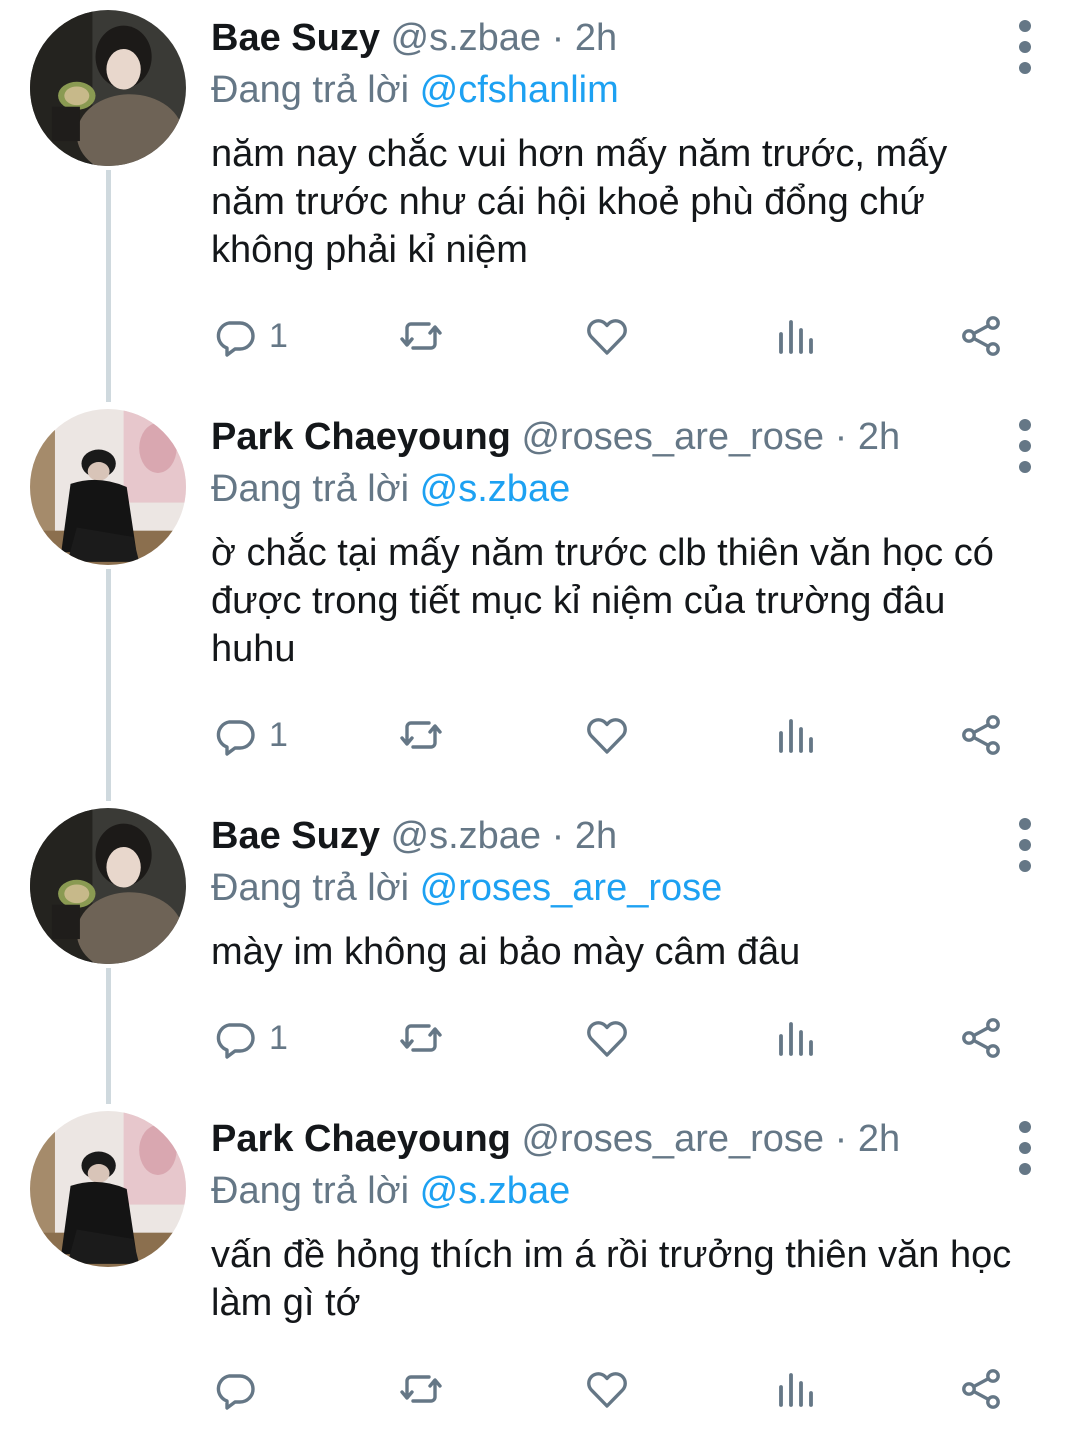 This screenshot has width=1080, height=1434. What do you see at coordinates (571, 888) in the screenshot?
I see `mention-link: @roses_are_rose` at bounding box center [571, 888].